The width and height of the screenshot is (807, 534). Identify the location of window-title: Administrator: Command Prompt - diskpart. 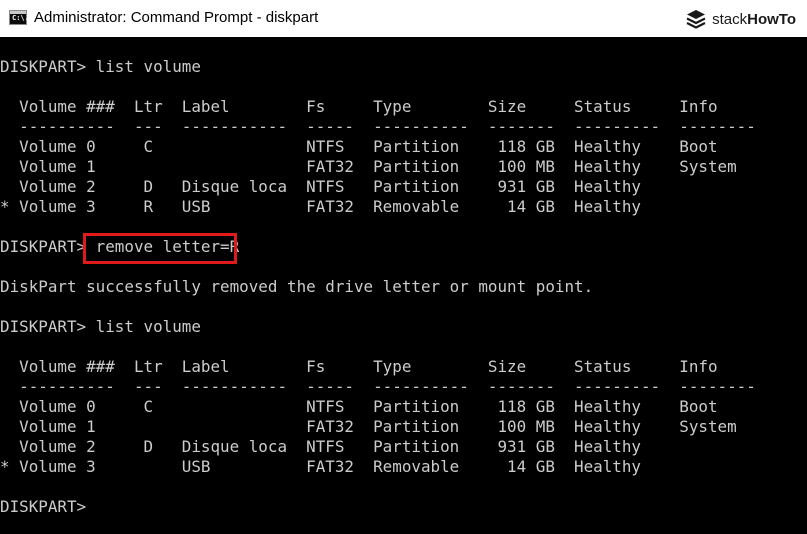
(176, 17).